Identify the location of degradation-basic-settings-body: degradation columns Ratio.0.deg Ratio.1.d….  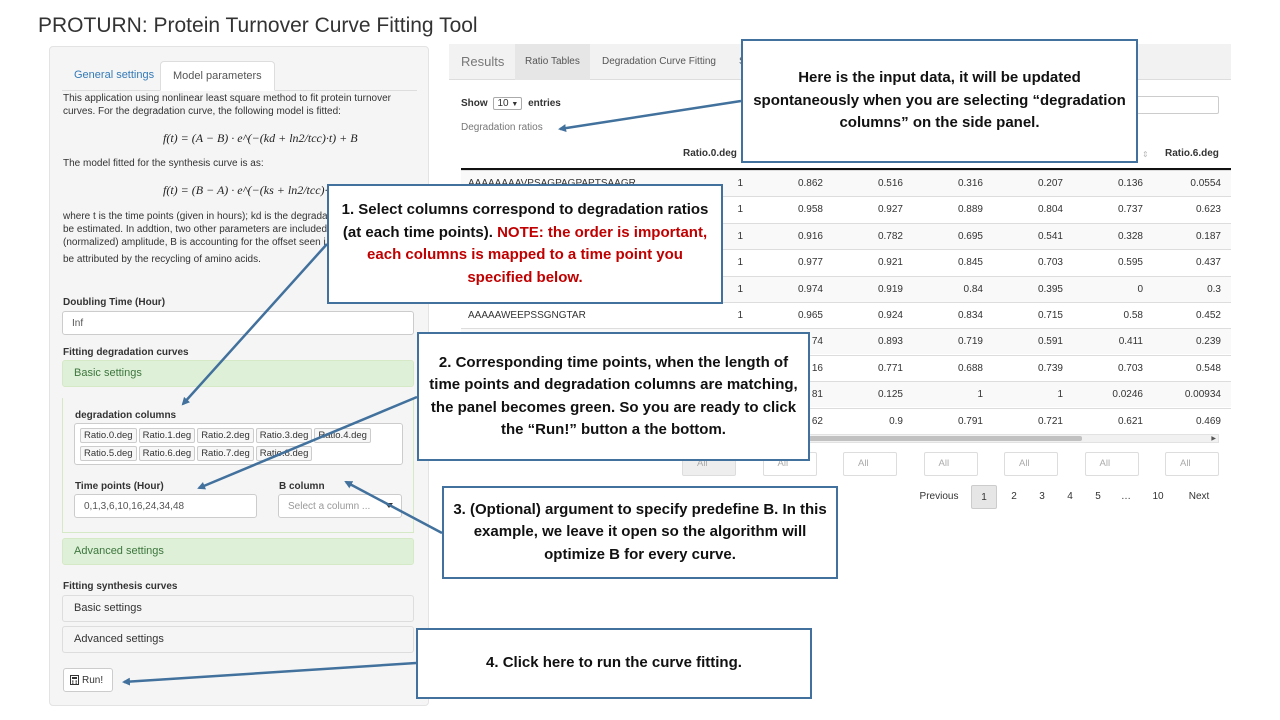
(238, 465).